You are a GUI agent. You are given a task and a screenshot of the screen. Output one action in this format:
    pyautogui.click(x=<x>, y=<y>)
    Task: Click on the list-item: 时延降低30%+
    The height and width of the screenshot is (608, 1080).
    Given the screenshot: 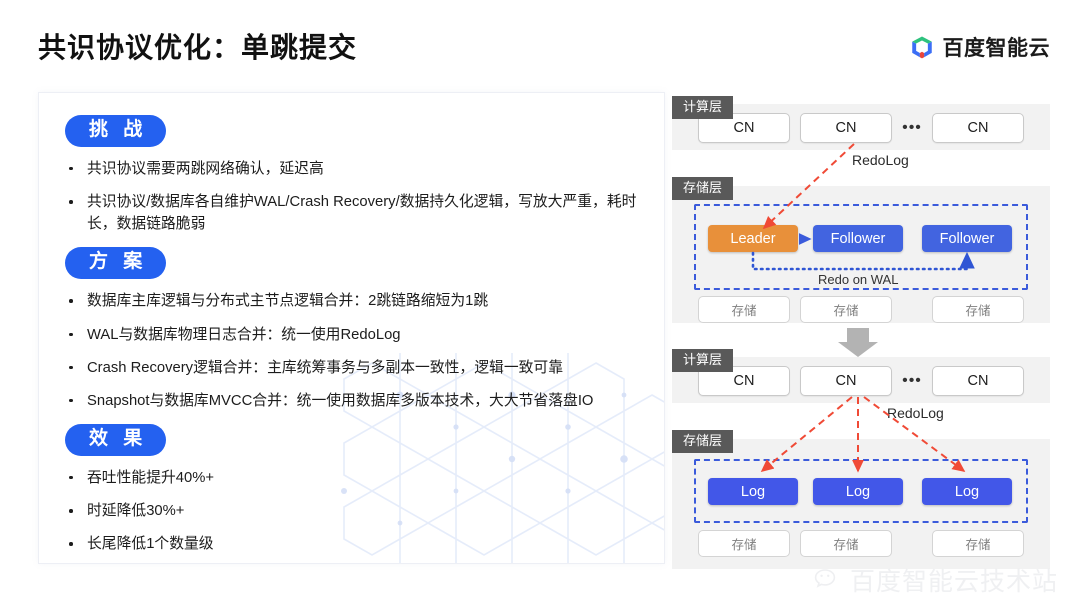 What is the action you would take?
    pyautogui.click(x=351, y=511)
    